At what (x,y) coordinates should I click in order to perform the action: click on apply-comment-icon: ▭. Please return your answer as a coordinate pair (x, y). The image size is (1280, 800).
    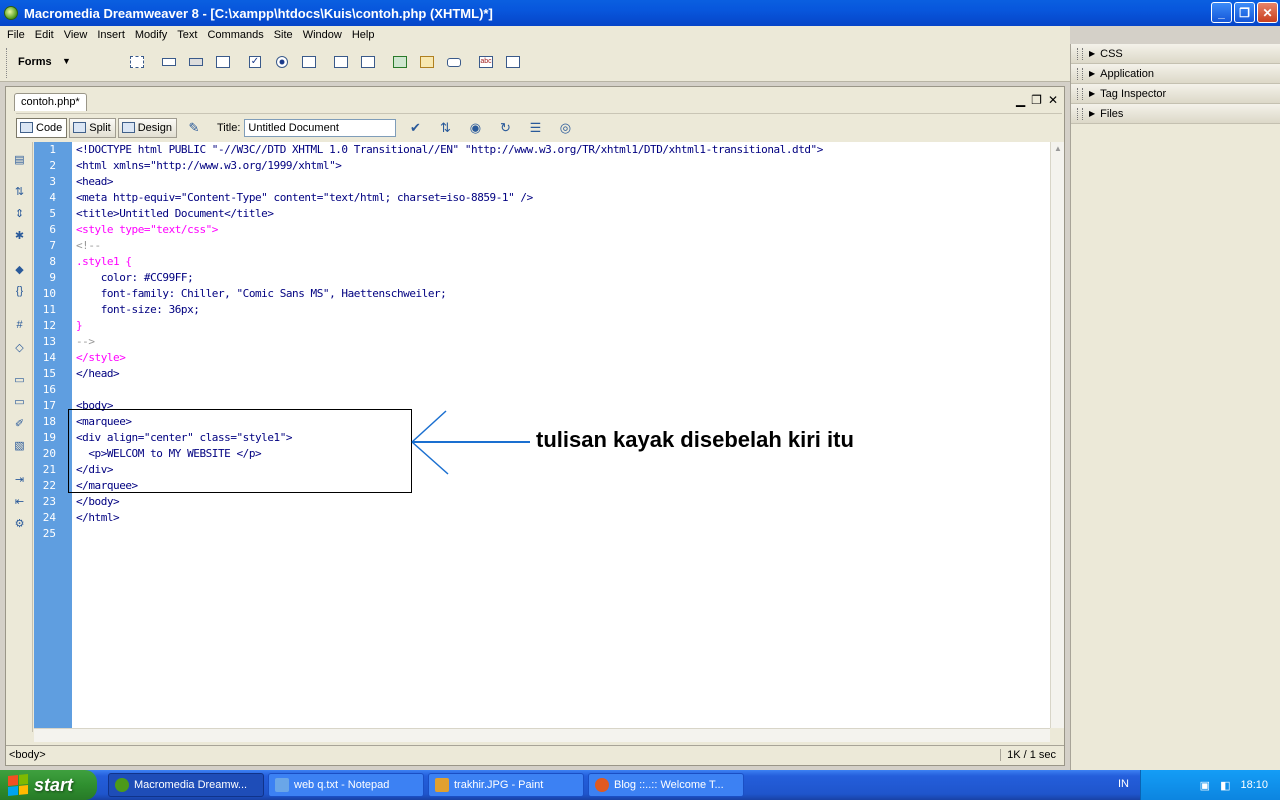
    Looking at the image, I should click on (19, 379).